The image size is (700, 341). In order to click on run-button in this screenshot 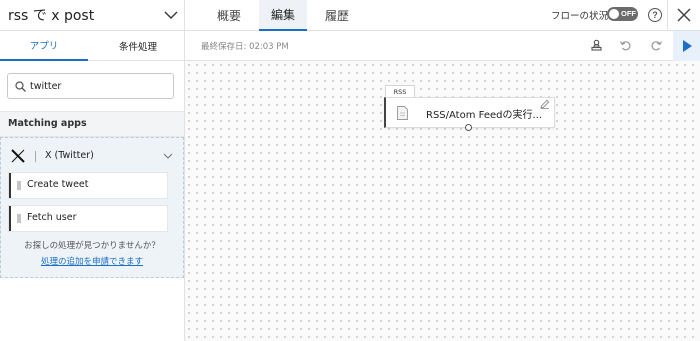, I will do `click(686, 46)`.